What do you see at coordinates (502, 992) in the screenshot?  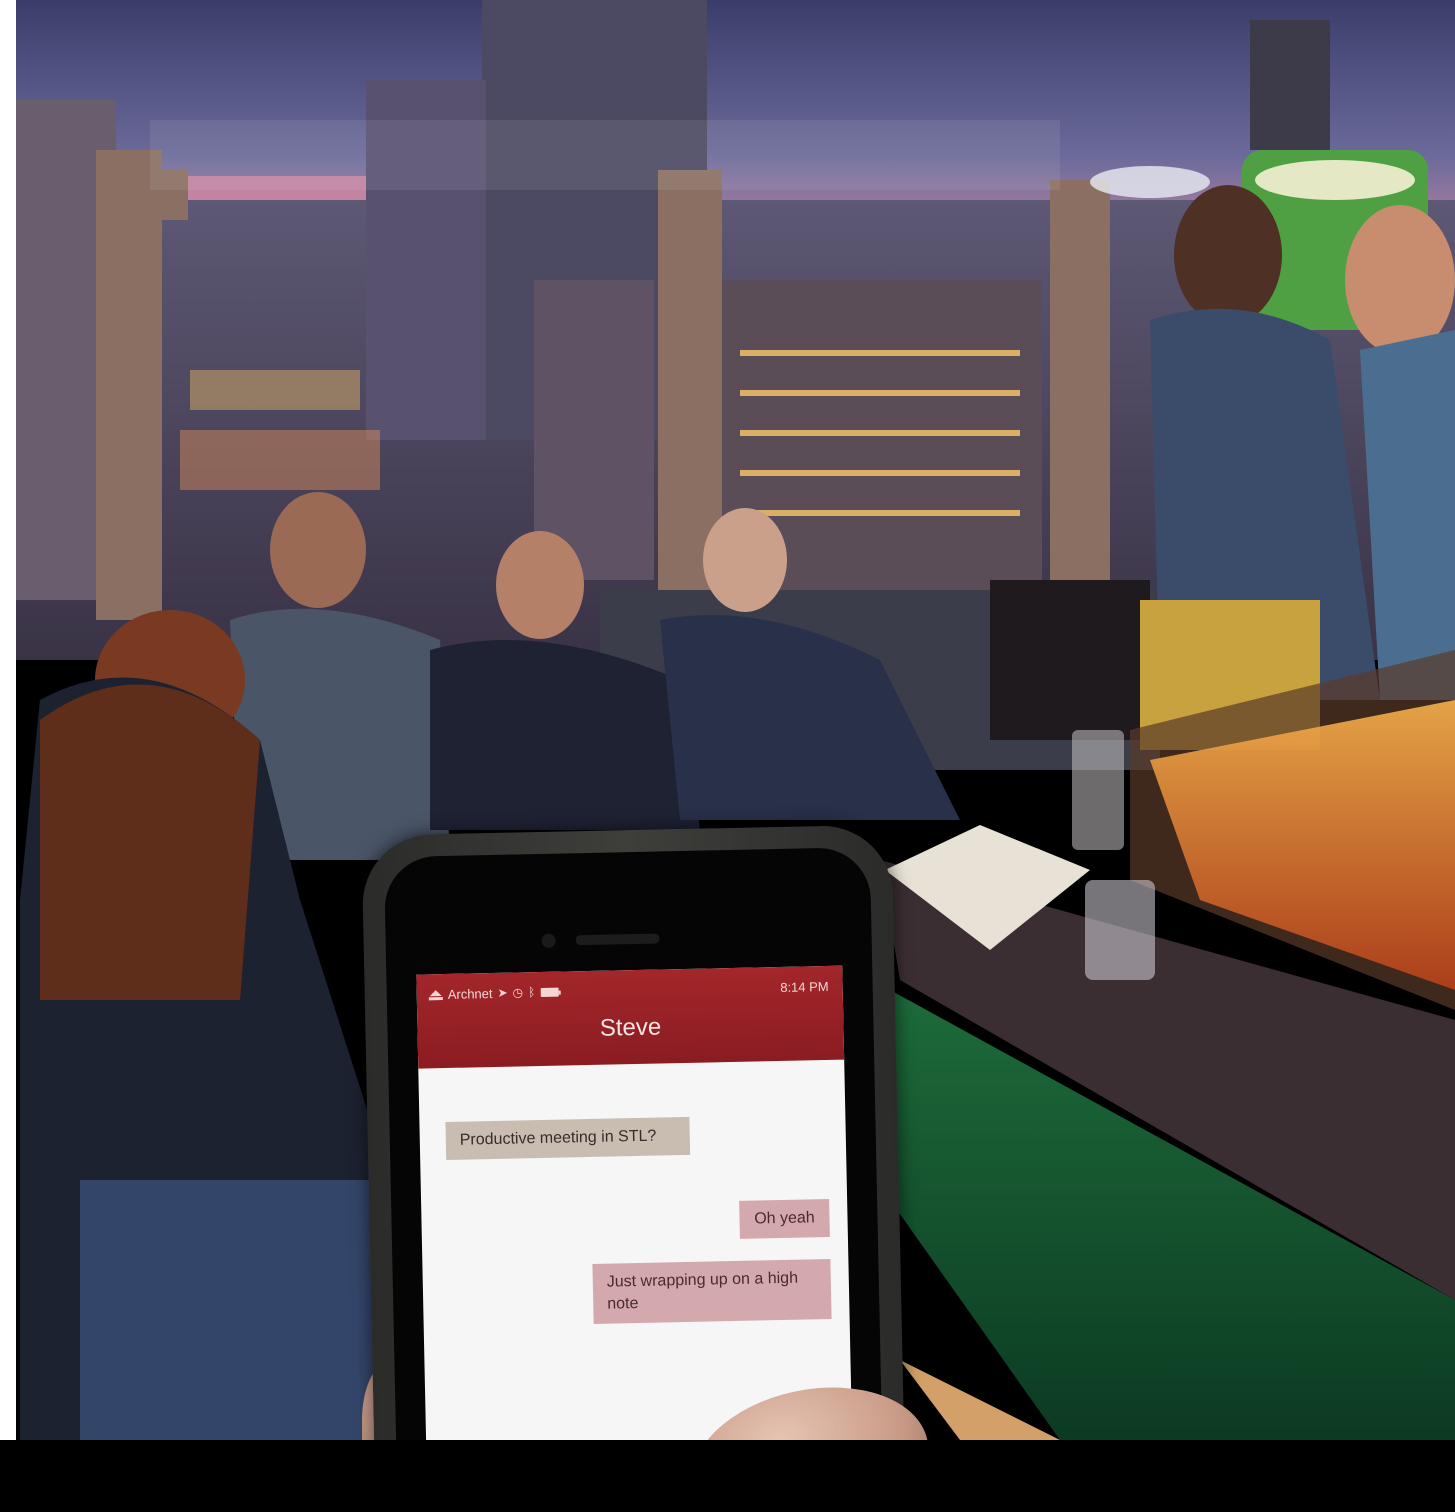 I see `location-arrow-icon: ➤` at bounding box center [502, 992].